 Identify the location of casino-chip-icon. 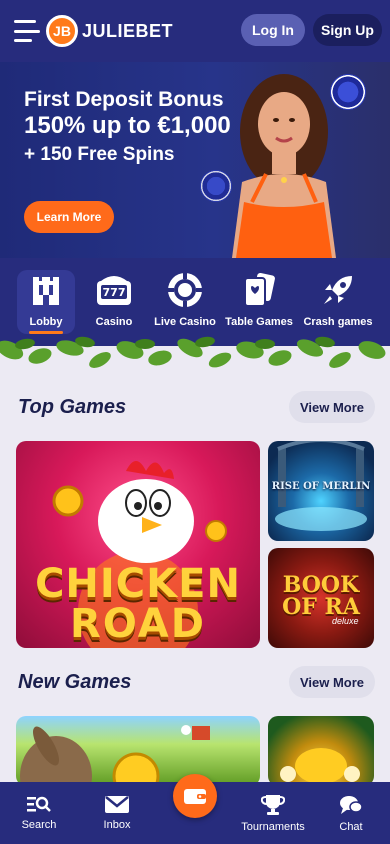
(185, 290).